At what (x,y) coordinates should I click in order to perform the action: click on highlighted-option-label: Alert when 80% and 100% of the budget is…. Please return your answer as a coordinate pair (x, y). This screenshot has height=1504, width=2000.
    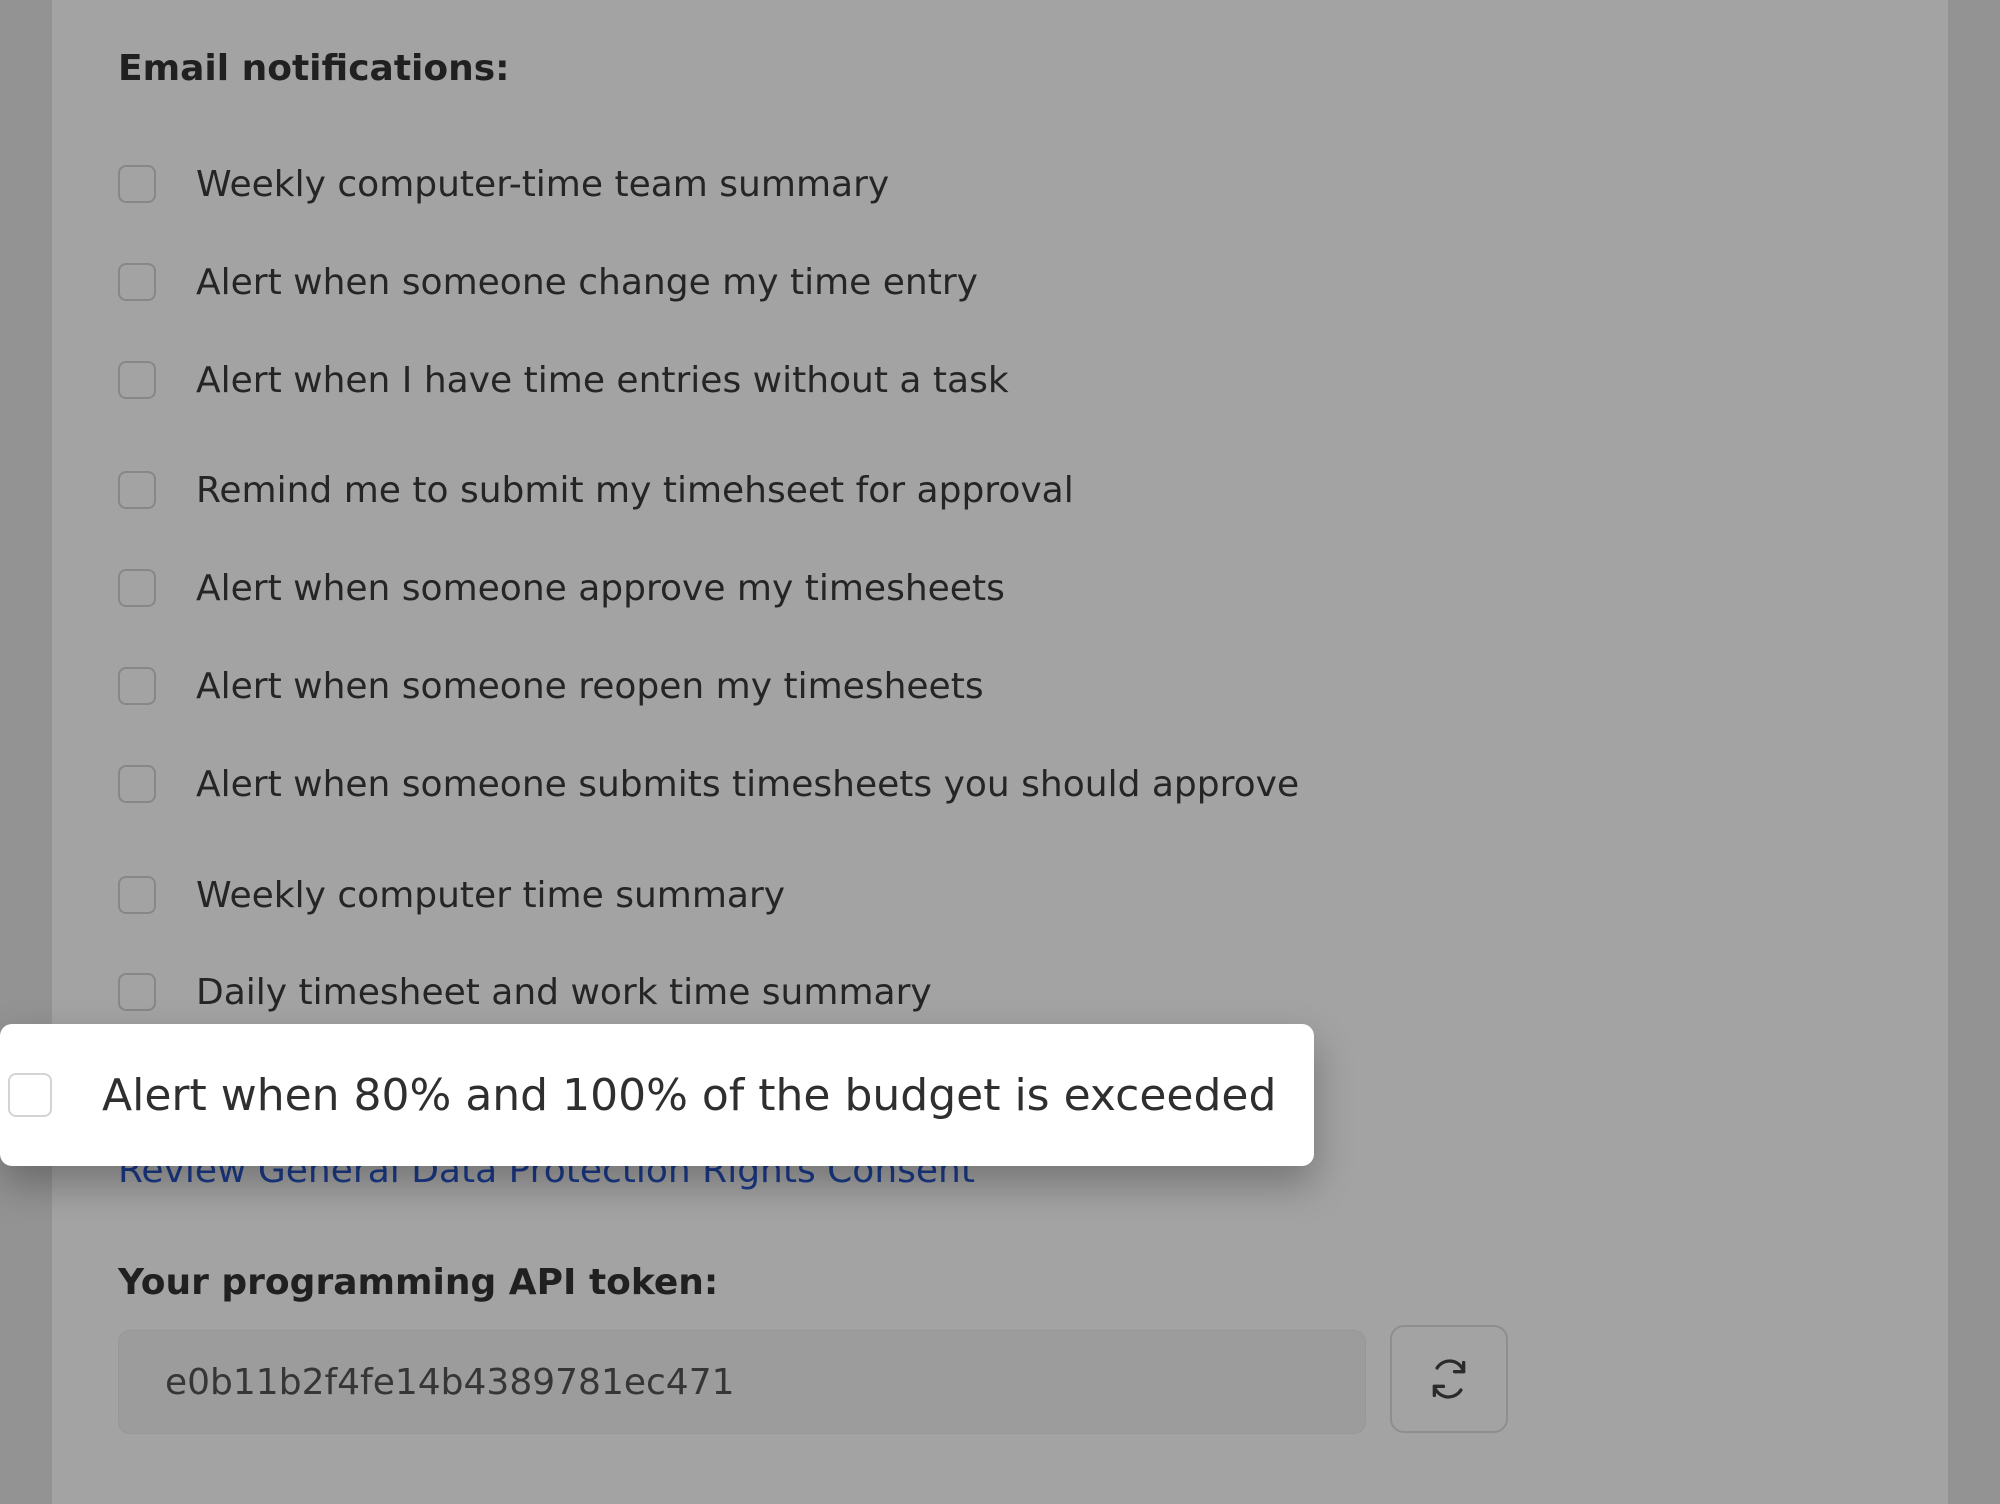
    Looking at the image, I should click on (689, 1095).